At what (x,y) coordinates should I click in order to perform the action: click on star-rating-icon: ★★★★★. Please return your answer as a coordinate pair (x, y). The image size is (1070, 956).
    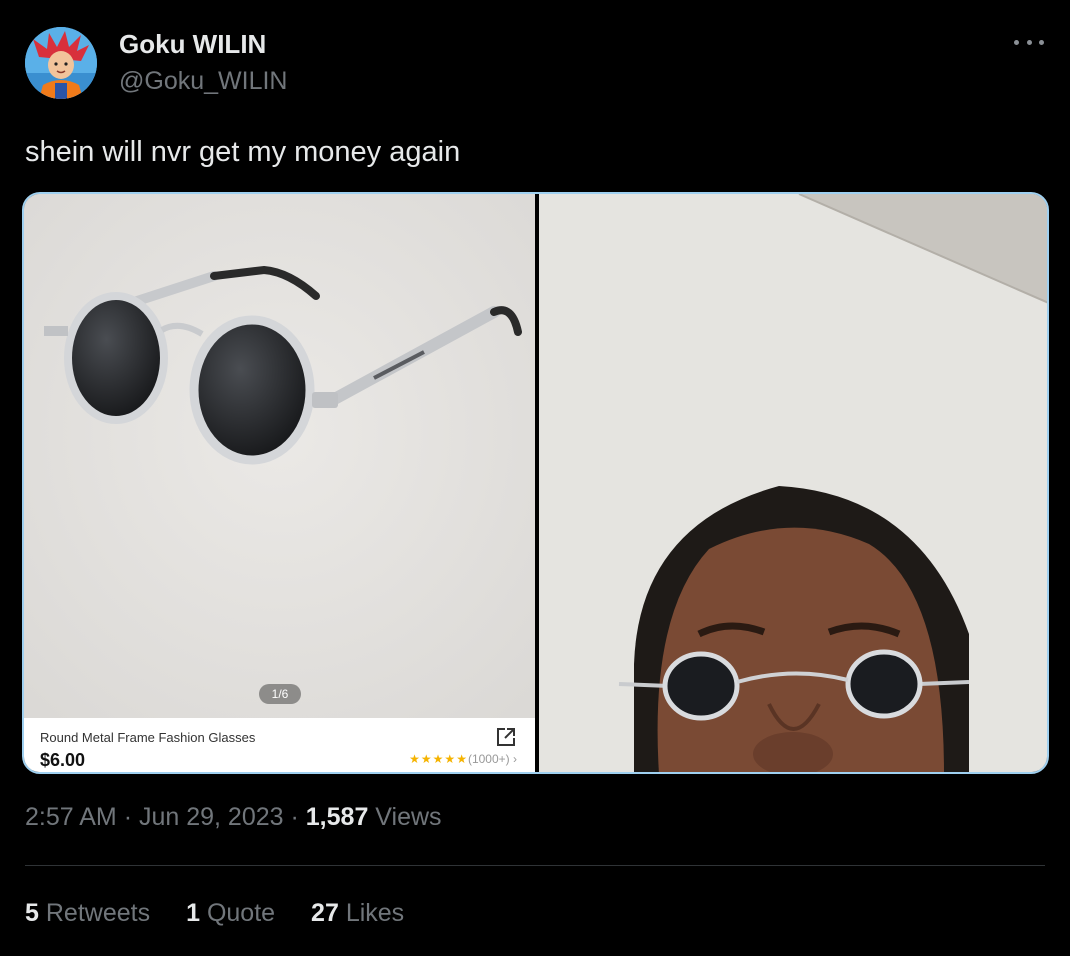
    Looking at the image, I should click on (438, 759).